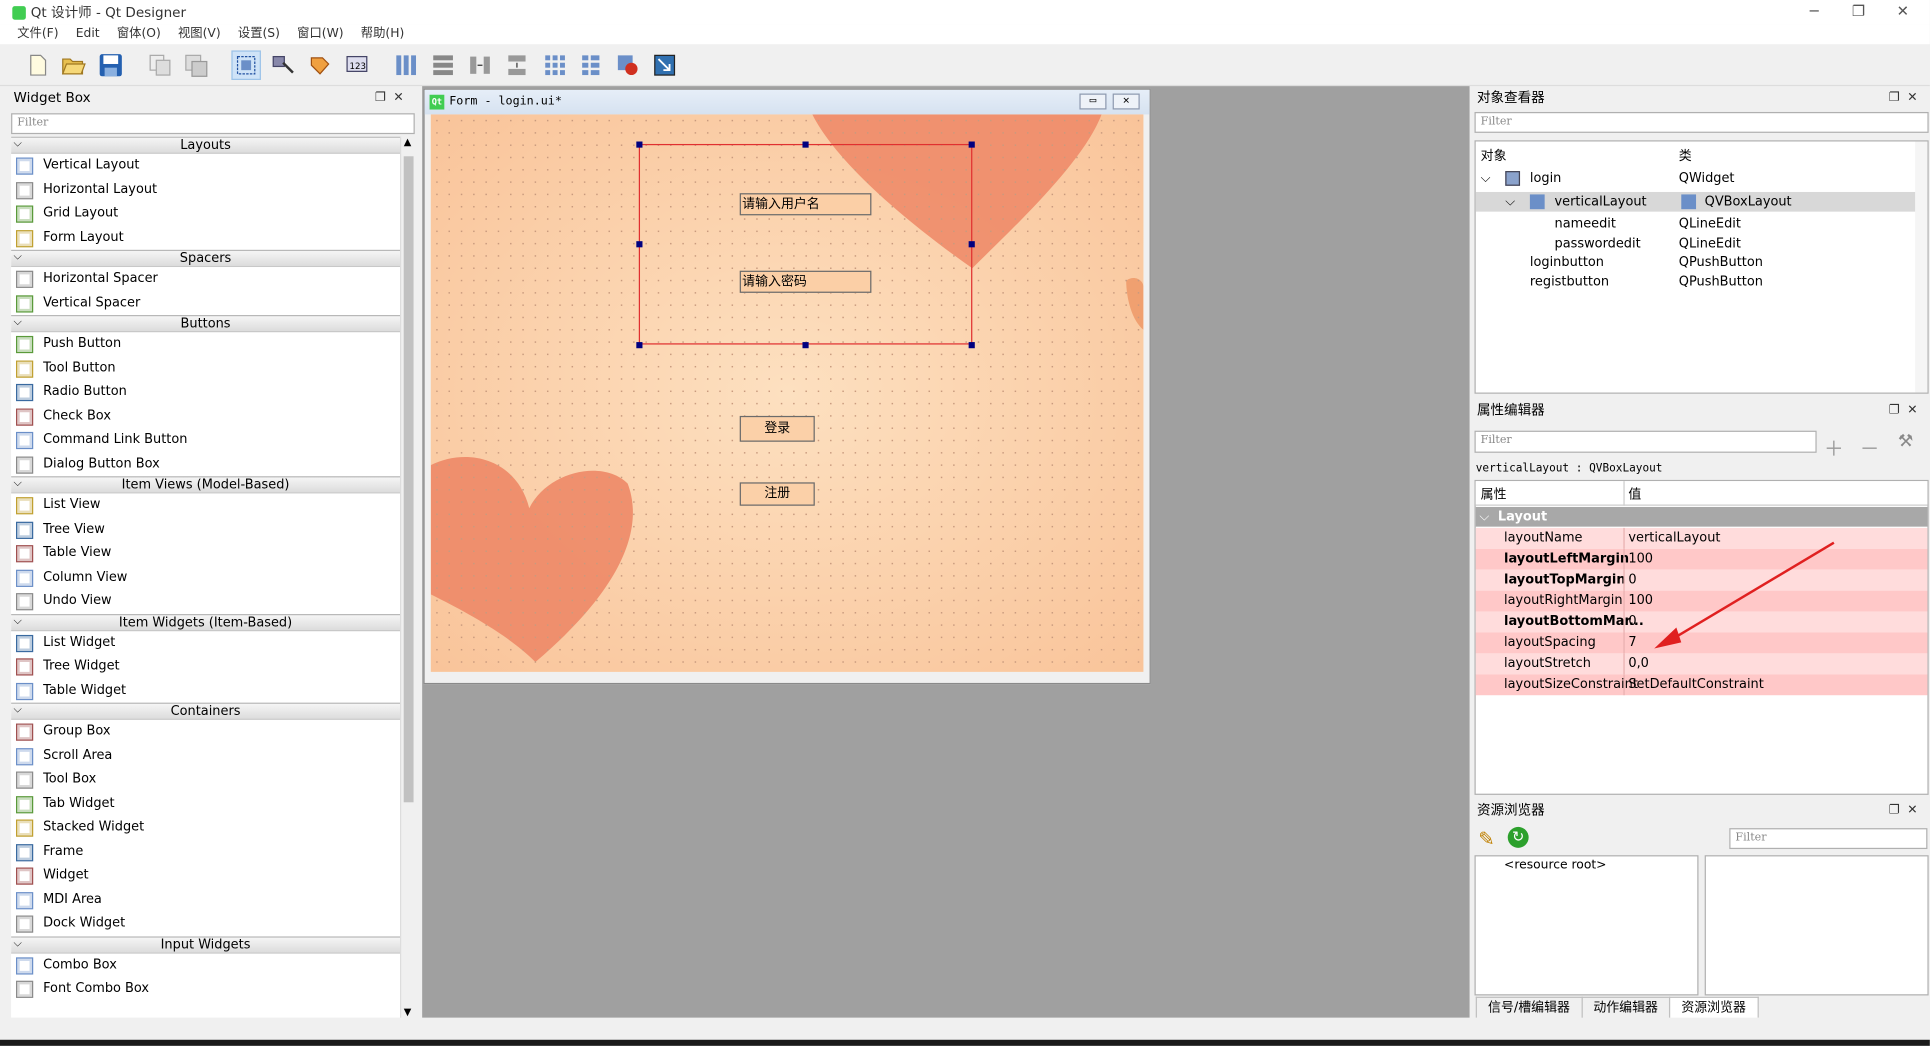  I want to click on tab-action-editor: 动作编辑器, so click(1626, 1007).